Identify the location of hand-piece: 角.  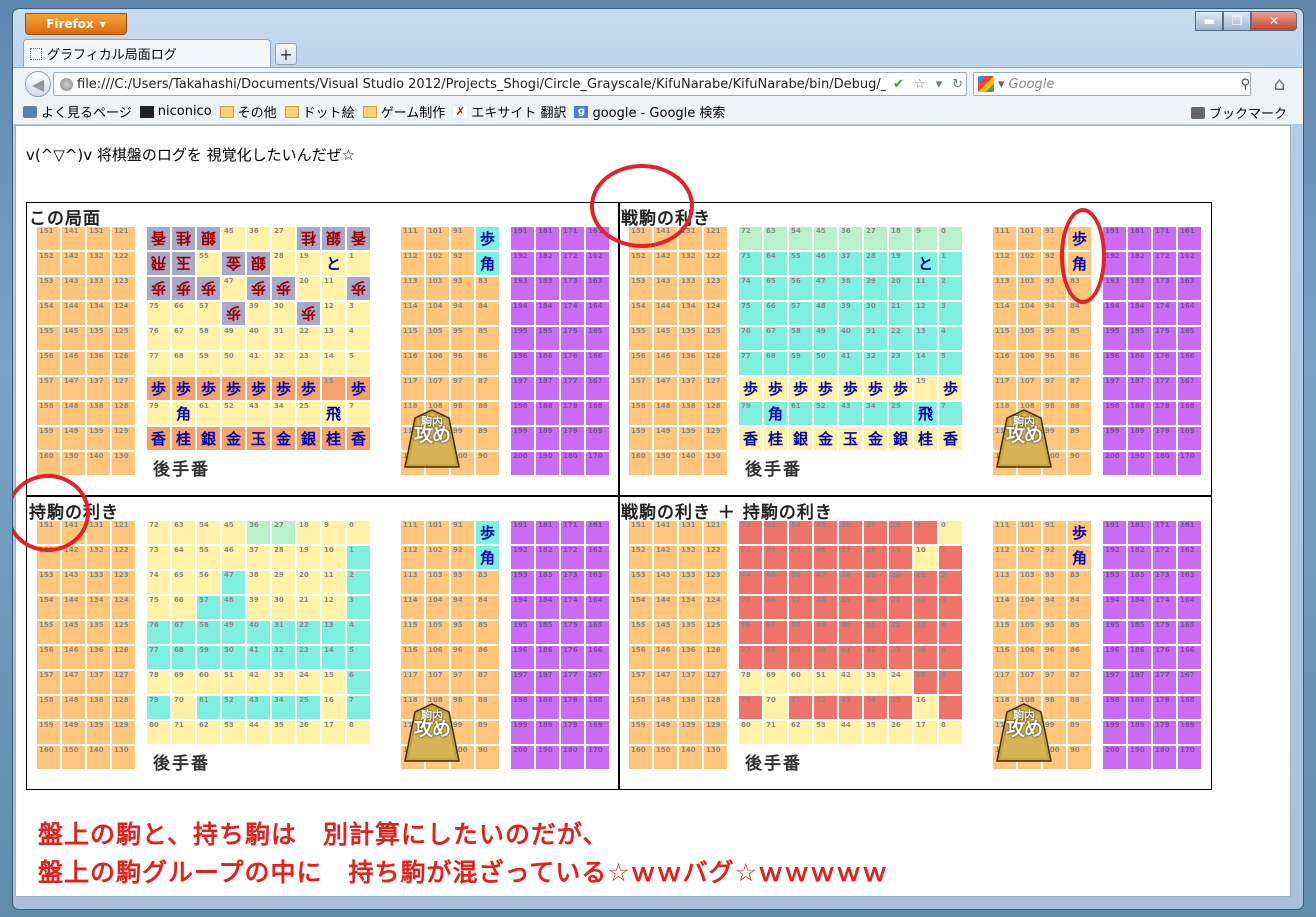
(1079, 557).